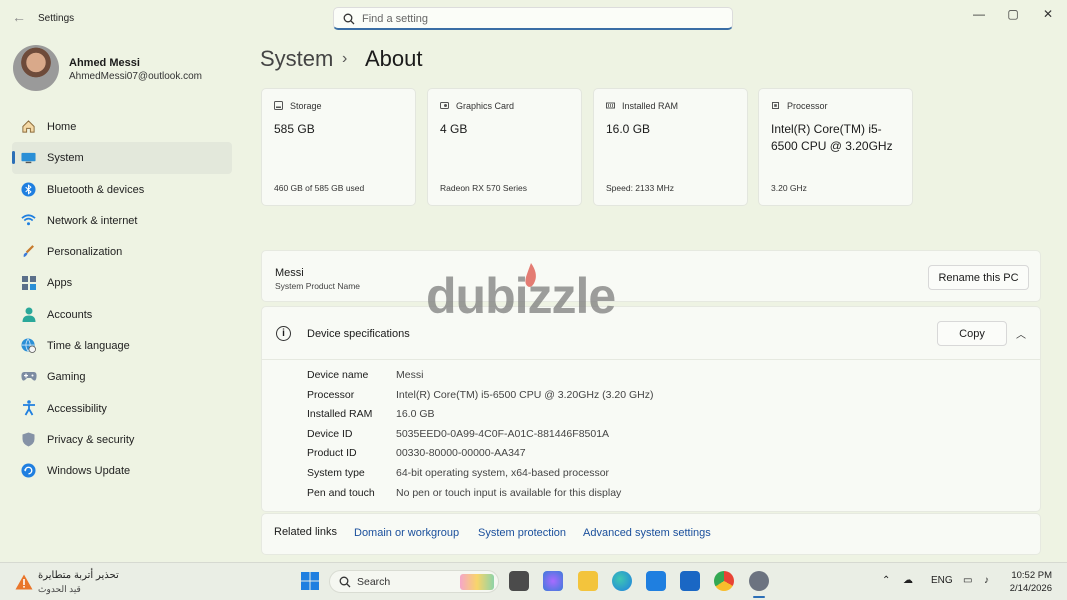 The width and height of the screenshot is (1067, 600). What do you see at coordinates (690, 581) in the screenshot?
I see `outlook-icon` at bounding box center [690, 581].